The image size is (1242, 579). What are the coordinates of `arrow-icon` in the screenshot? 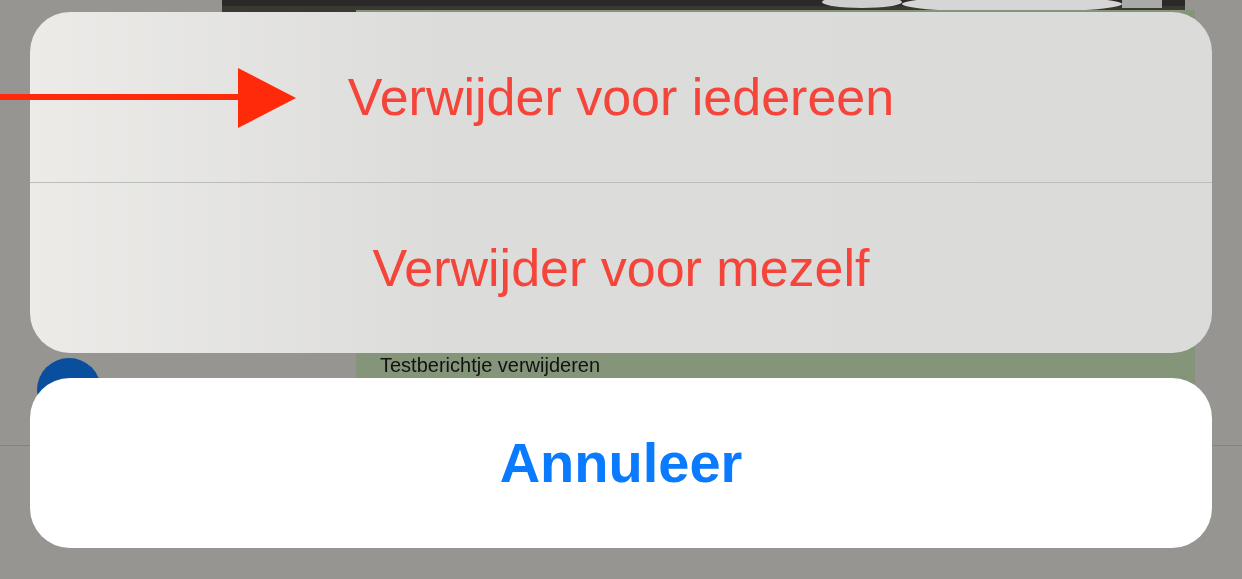 It's located at (148, 98).